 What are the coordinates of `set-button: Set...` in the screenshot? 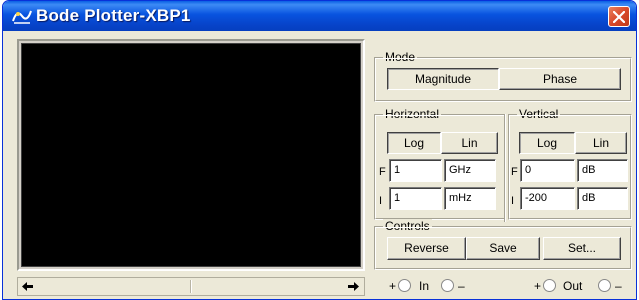 It's located at (582, 248).